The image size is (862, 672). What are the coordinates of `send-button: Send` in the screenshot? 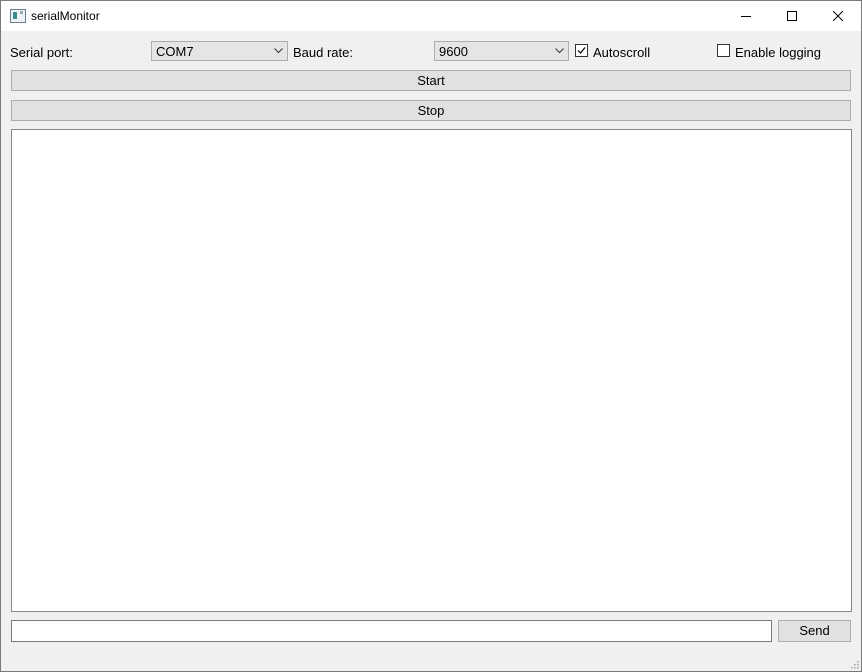 It's located at (814, 631).